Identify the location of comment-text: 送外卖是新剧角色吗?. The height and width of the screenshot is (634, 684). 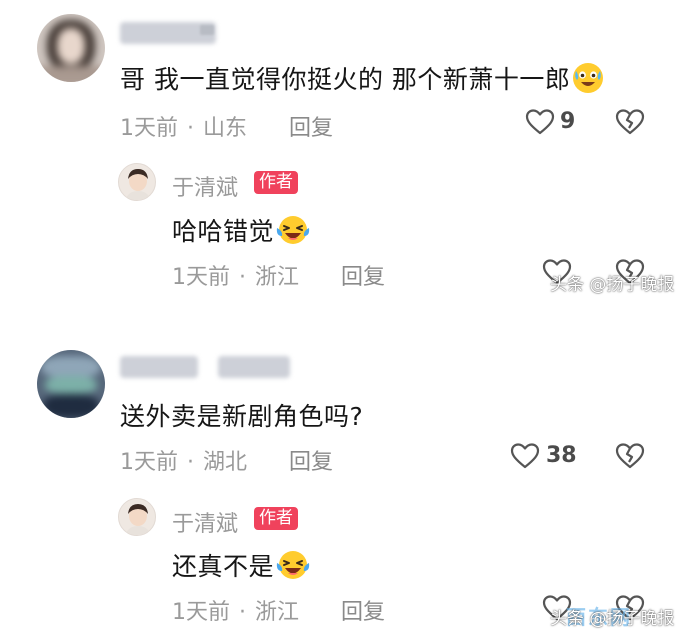
(242, 416).